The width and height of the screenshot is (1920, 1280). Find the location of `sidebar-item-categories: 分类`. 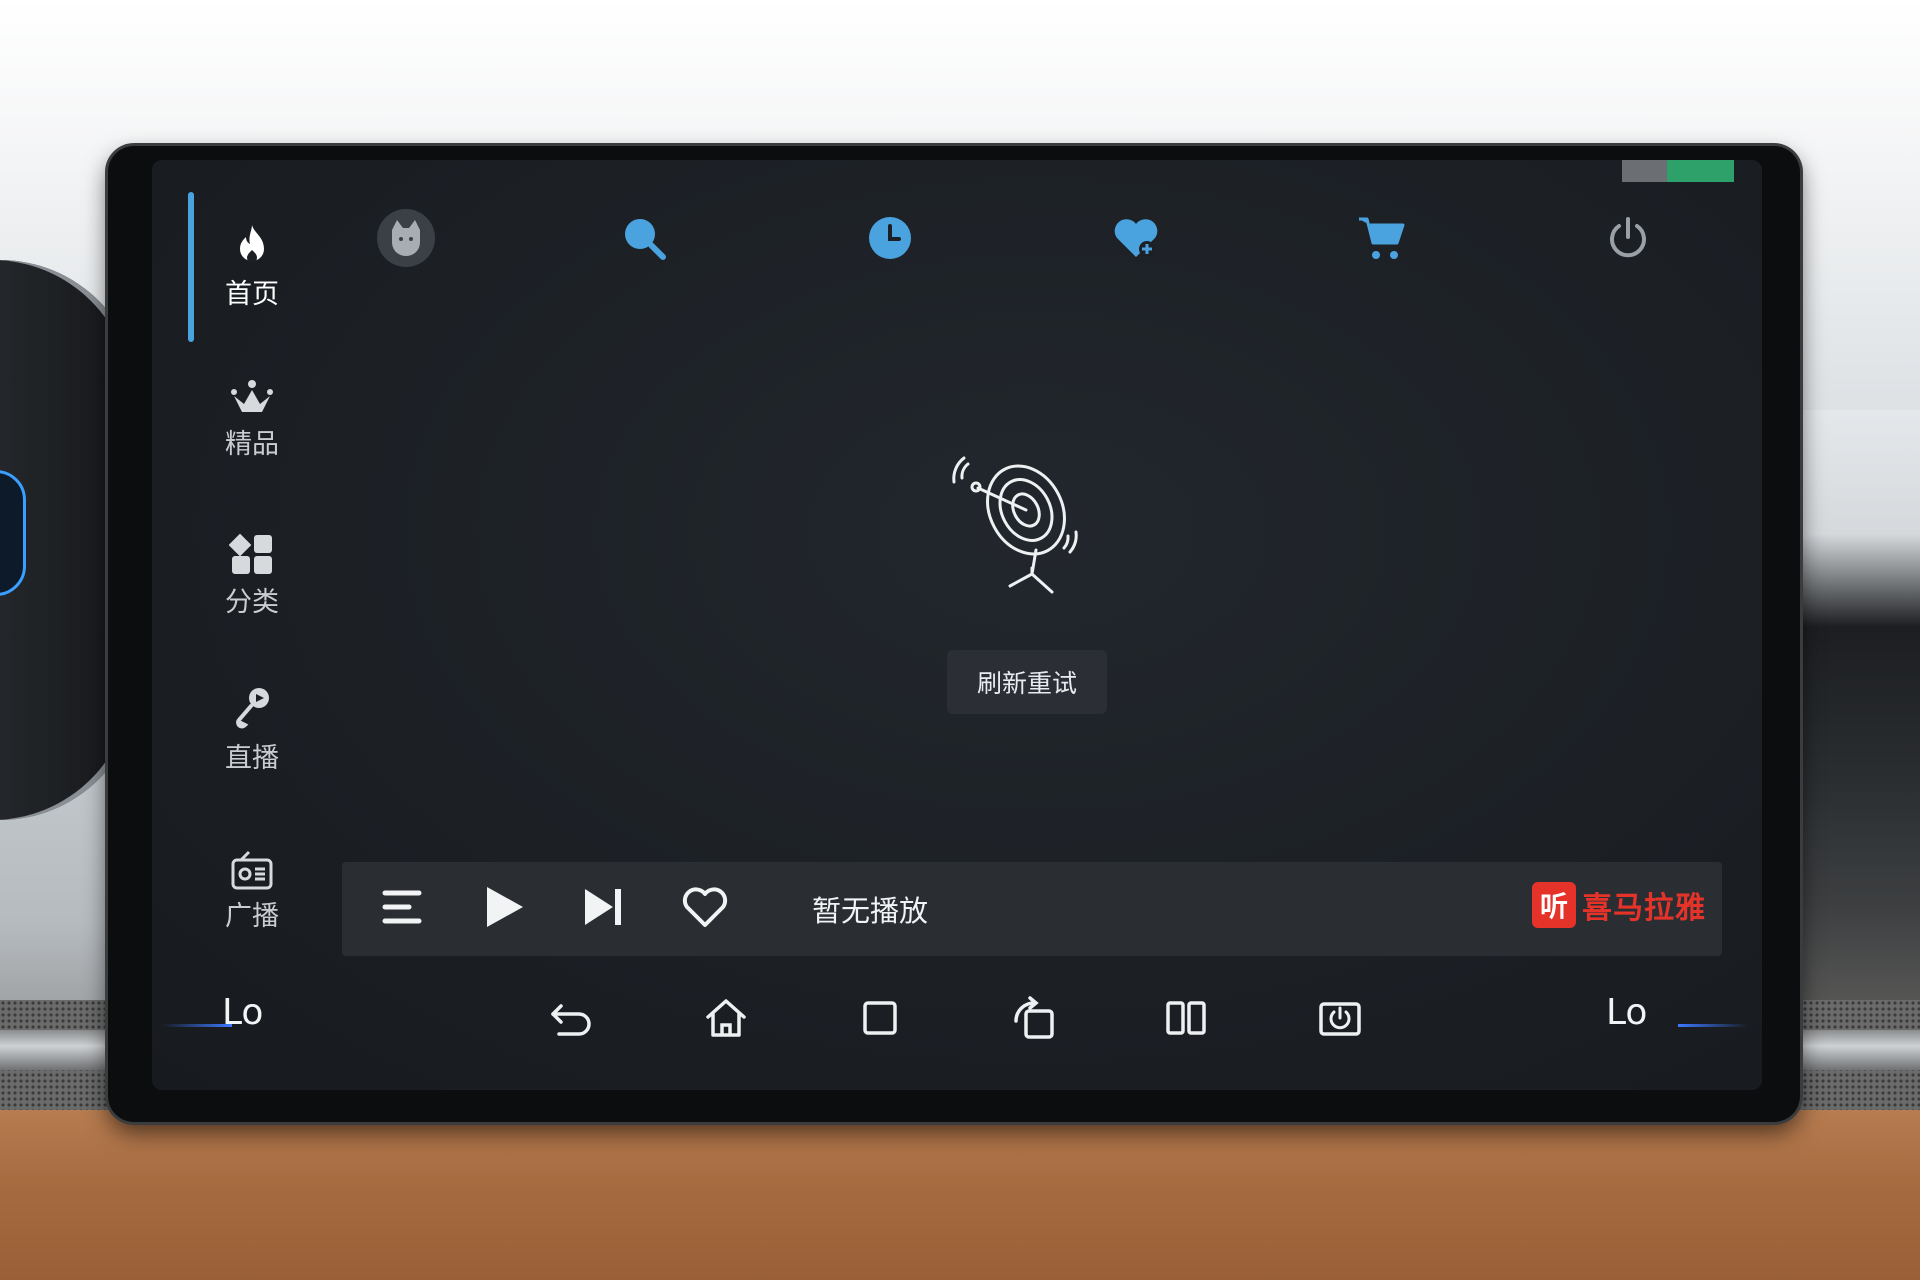

sidebar-item-categories: 分类 is located at coordinates (252, 575).